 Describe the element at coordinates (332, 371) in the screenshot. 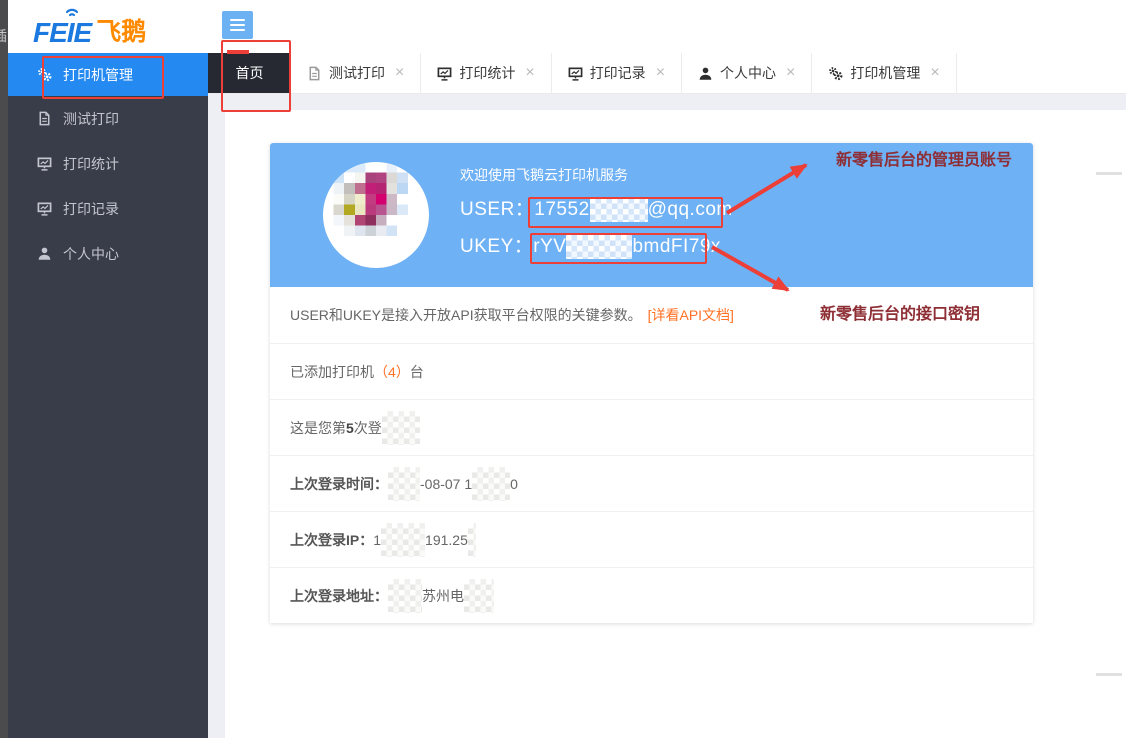

I see `text-segment: 已添加打印机` at that location.